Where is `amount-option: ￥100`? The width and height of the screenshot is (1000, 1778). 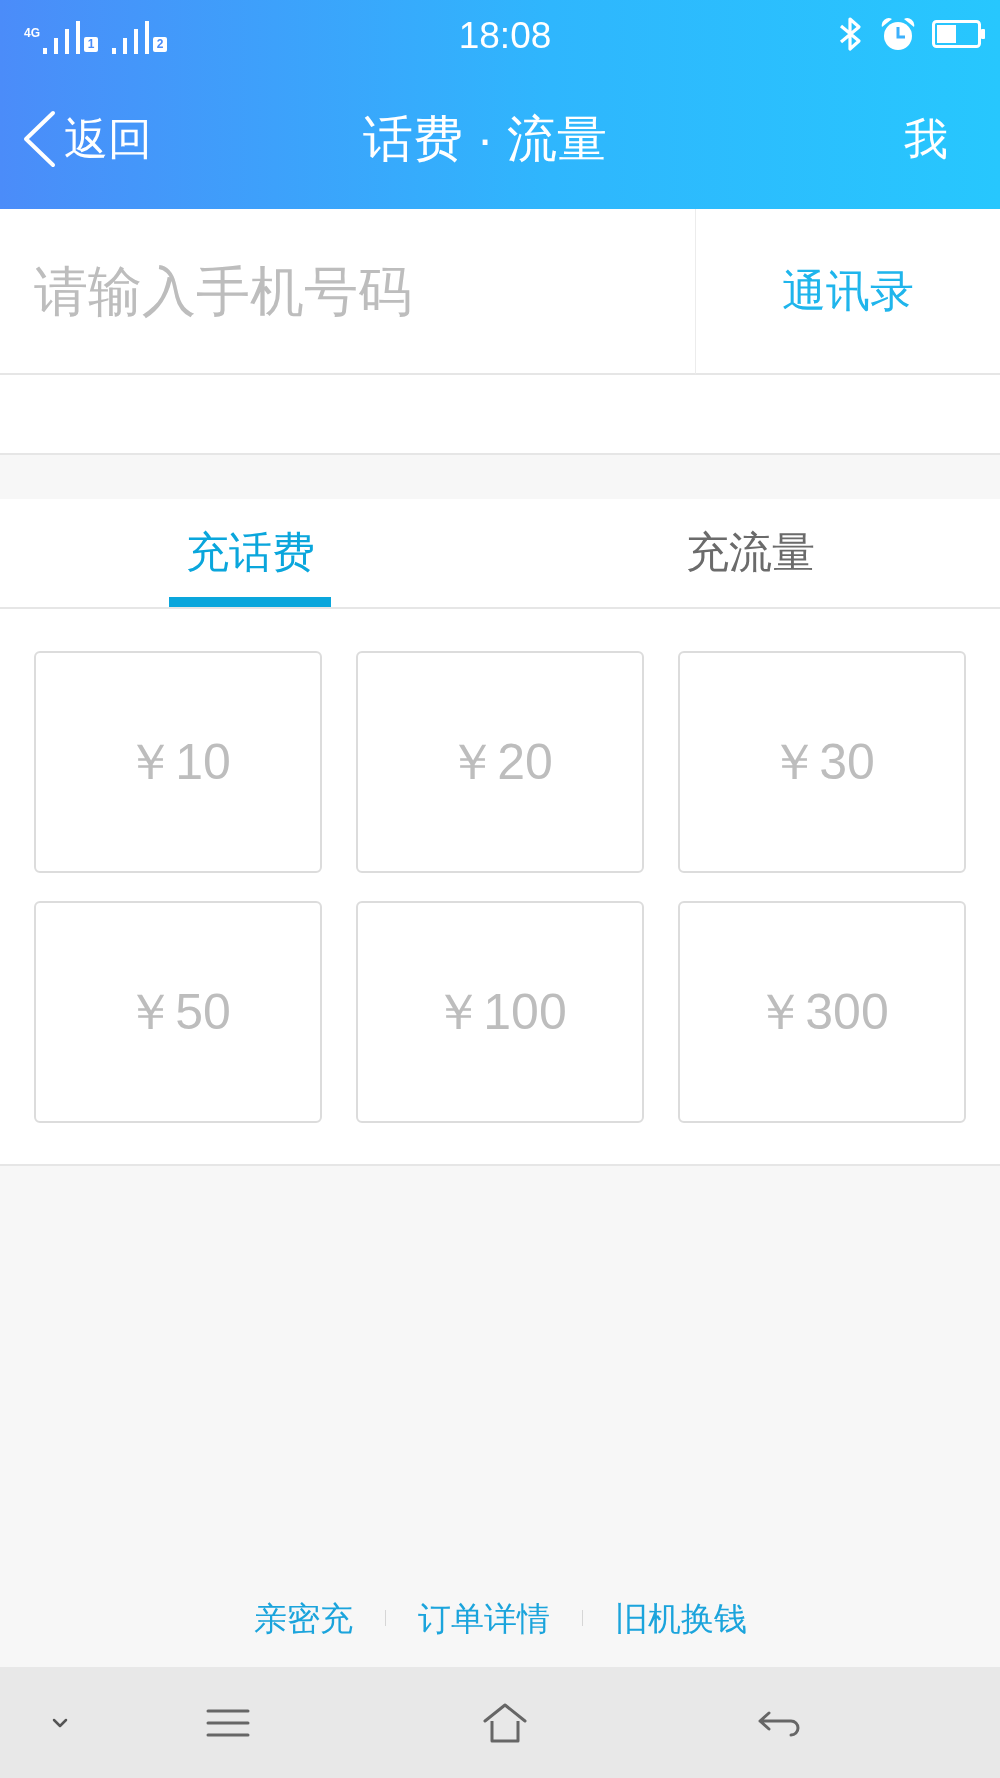 amount-option: ￥100 is located at coordinates (500, 1012).